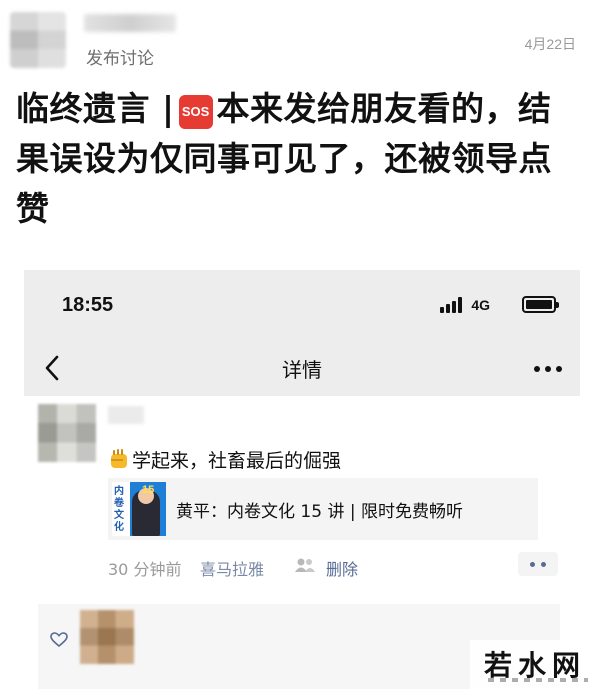 The image size is (600, 689). I want to click on status-bar: 18:55 4G, so click(302, 305).